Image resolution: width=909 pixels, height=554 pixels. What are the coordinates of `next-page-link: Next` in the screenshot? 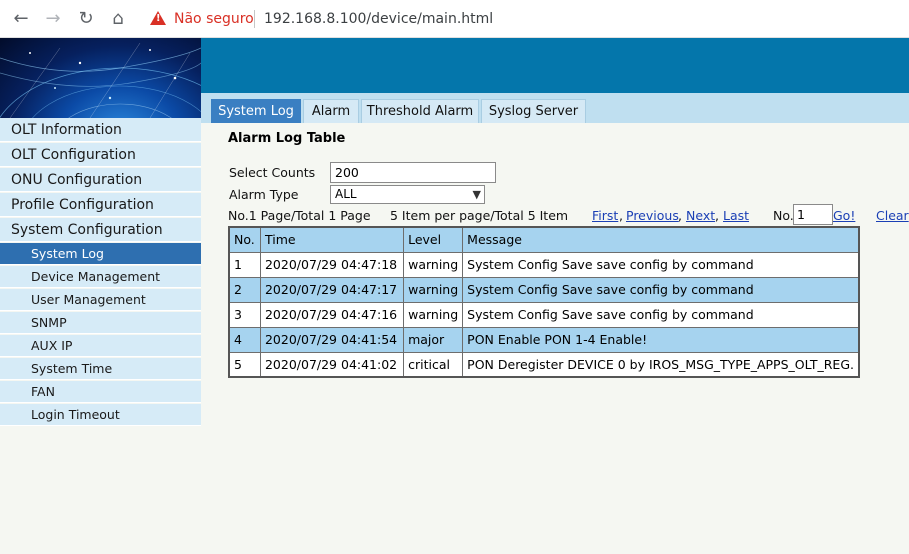 It's located at (700, 215).